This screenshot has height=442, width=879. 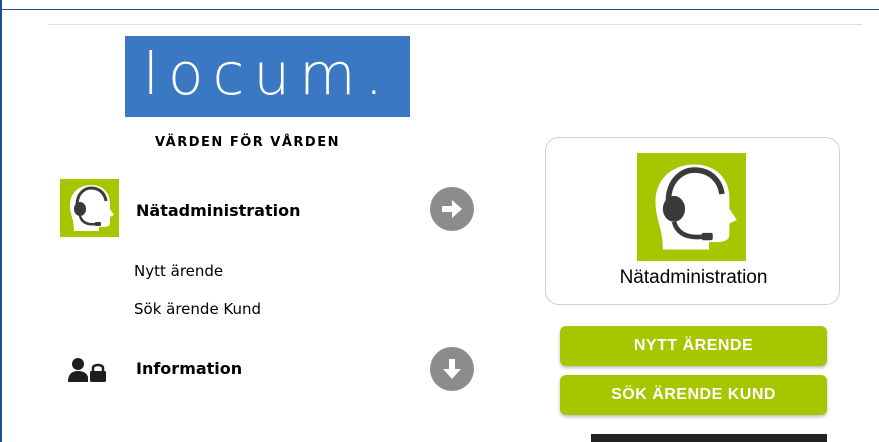 What do you see at coordinates (452, 369) in the screenshot?
I see `arrow-down-circle-icon` at bounding box center [452, 369].